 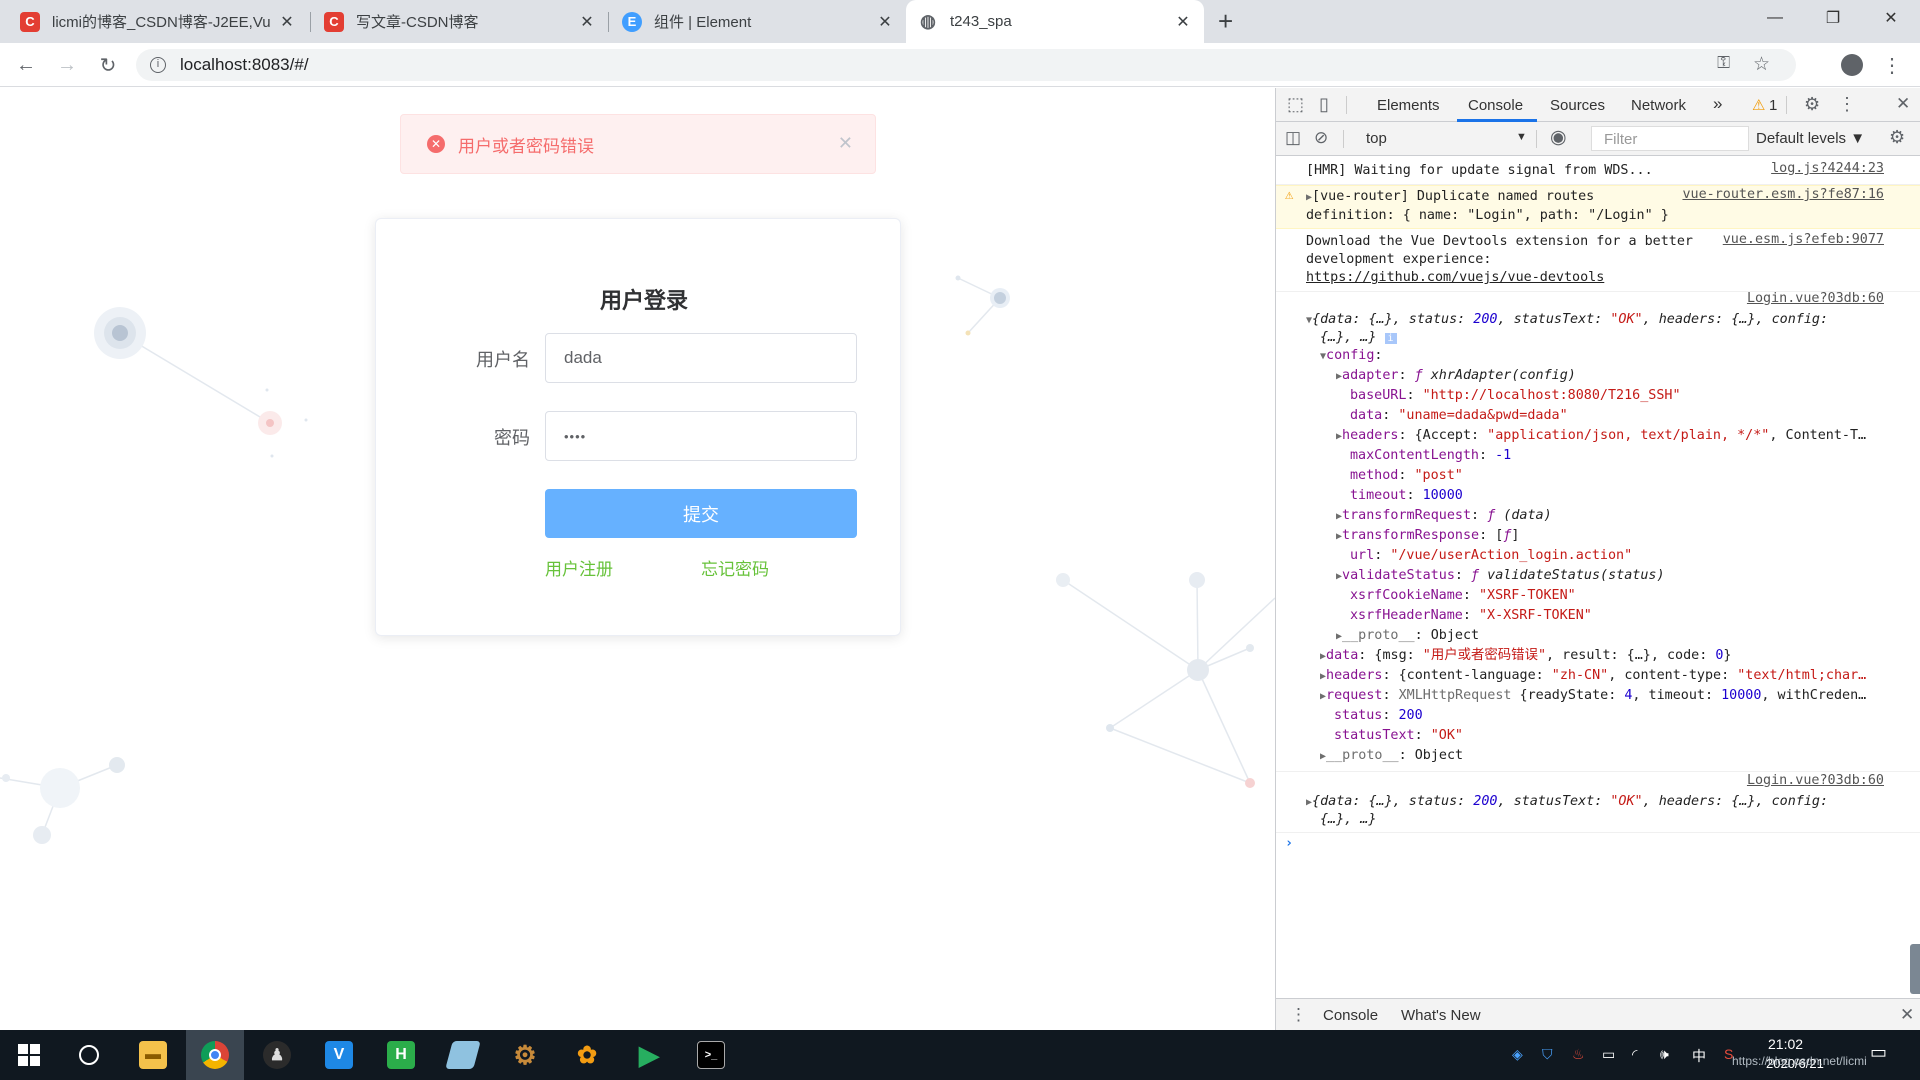 I want to click on terminal-icon: >_, so click(x=711, y=1055).